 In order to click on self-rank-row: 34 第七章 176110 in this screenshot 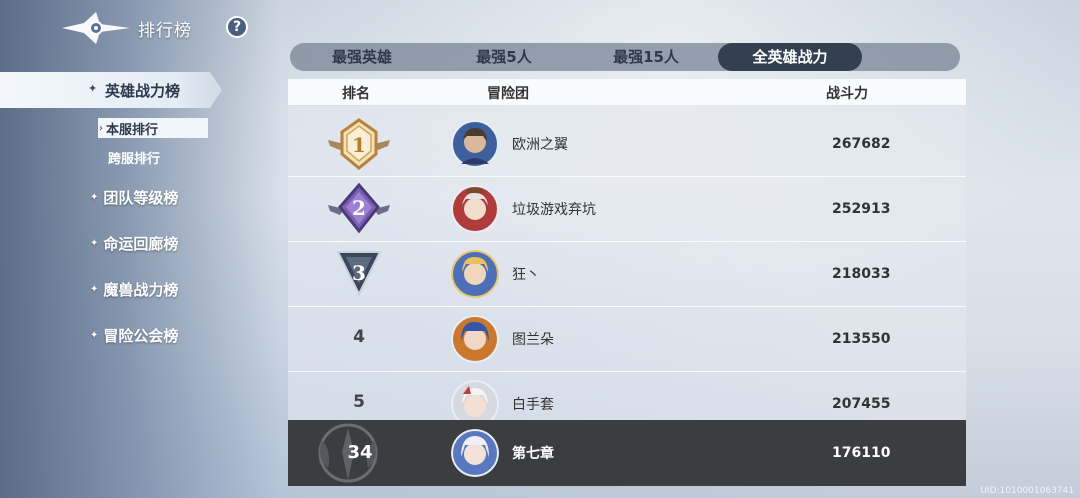, I will do `click(627, 453)`.